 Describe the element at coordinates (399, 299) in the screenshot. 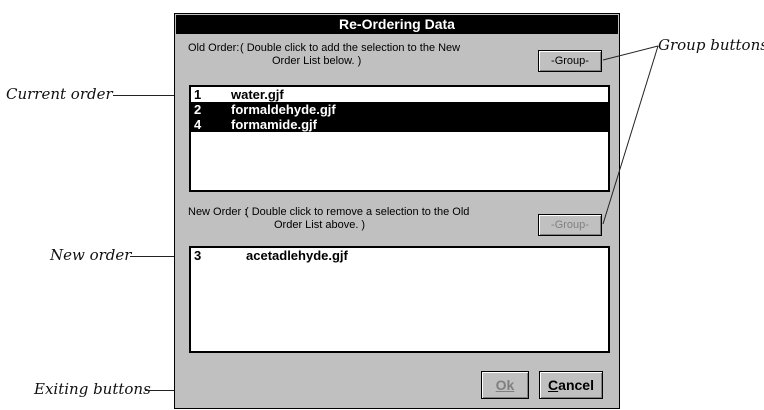

I see `new-order-list: 3 acetadlehyde.gjf` at that location.